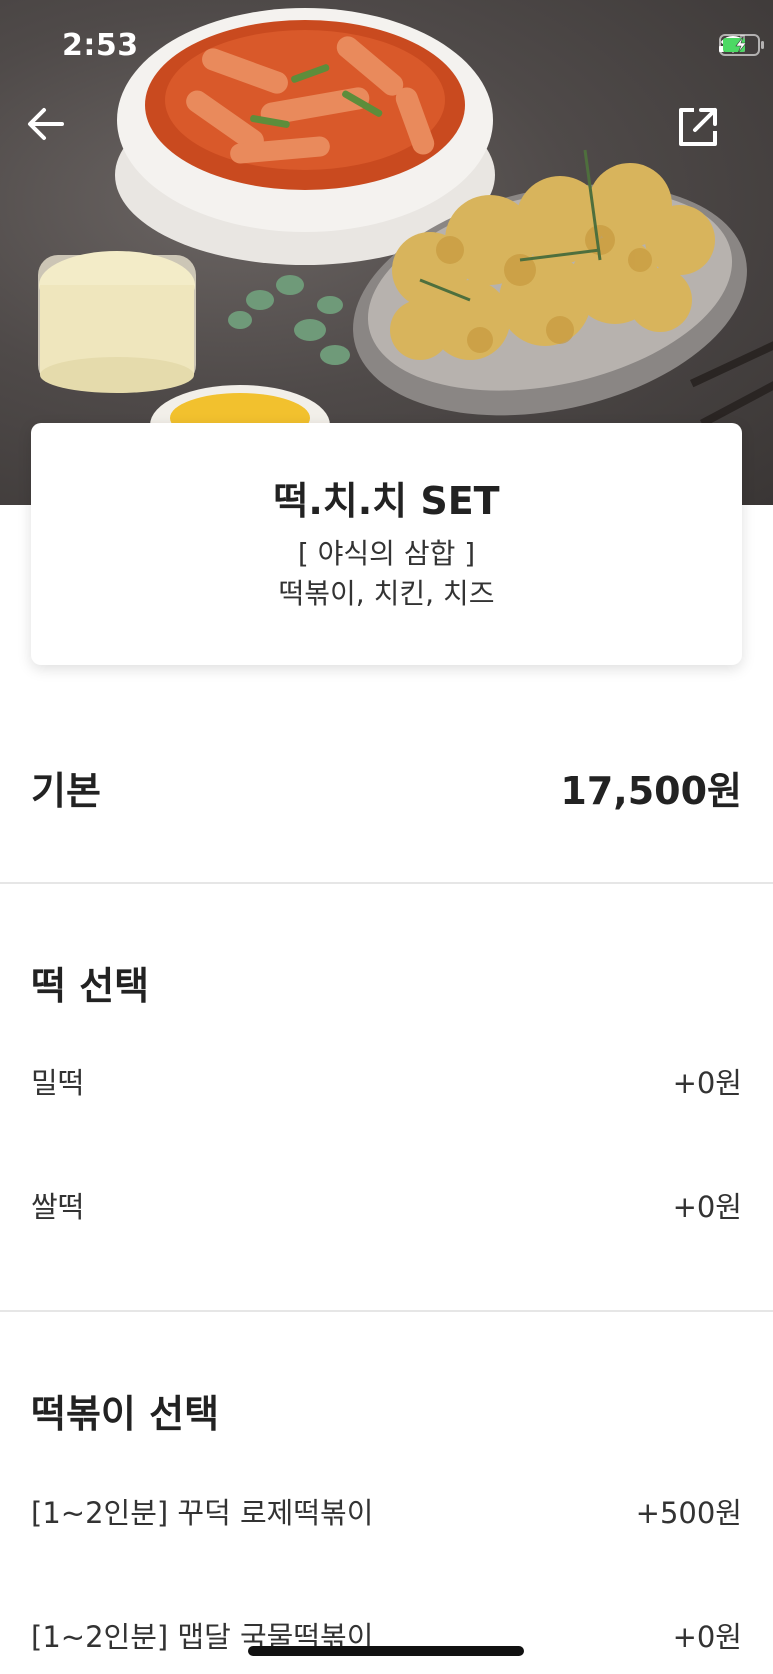 The height and width of the screenshot is (1674, 773). What do you see at coordinates (688, 1513) in the screenshot?
I see `option-price: +500원` at bounding box center [688, 1513].